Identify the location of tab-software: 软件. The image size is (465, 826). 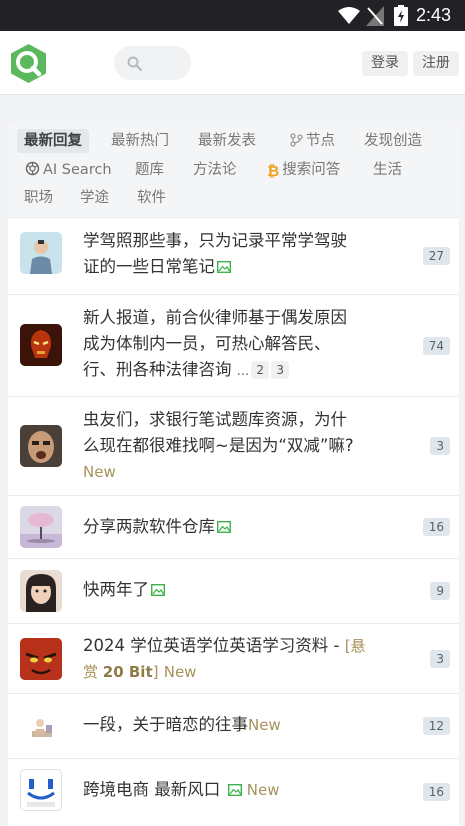
(151, 198).